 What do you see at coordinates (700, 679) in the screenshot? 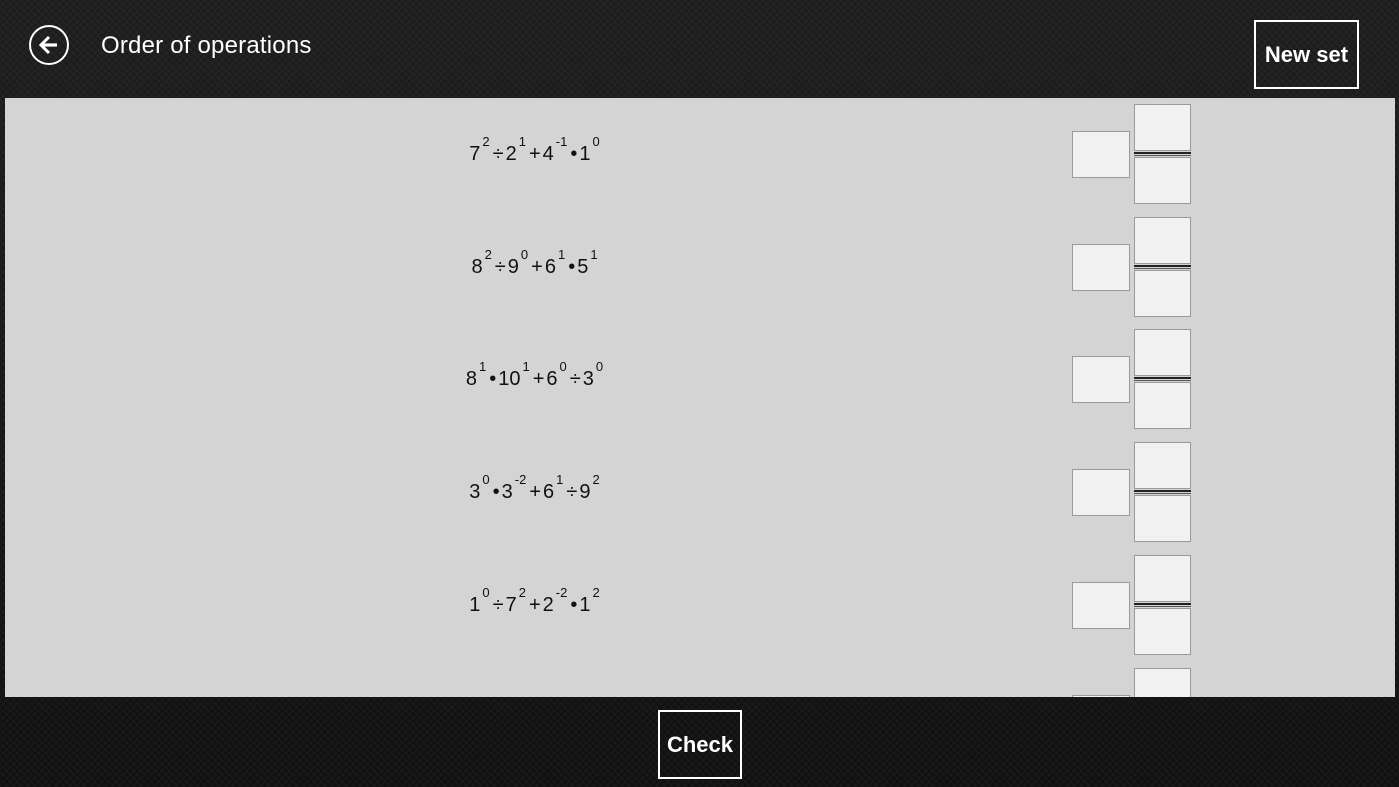
I see `problem-row` at bounding box center [700, 679].